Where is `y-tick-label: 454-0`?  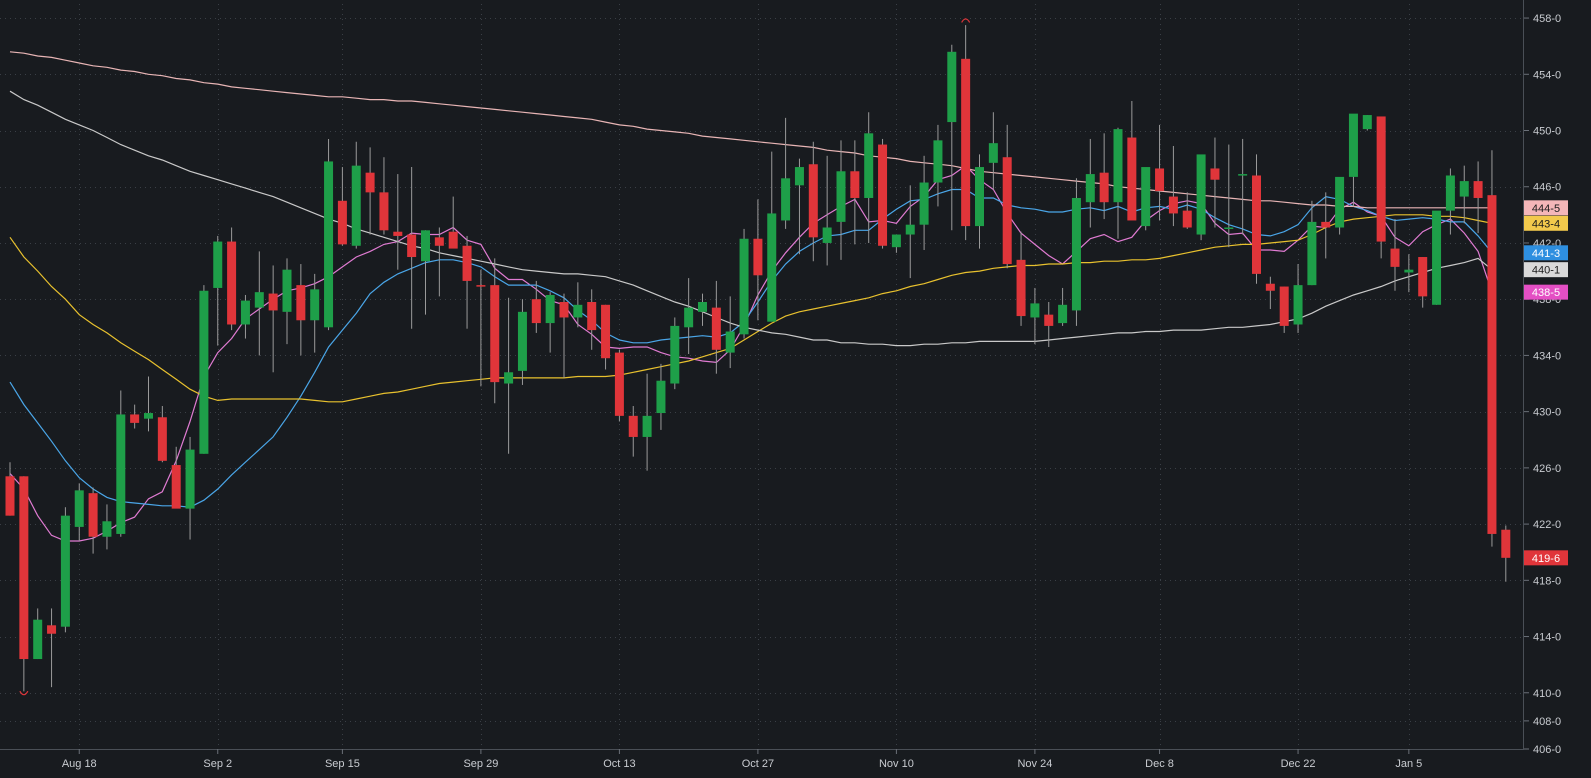
y-tick-label: 454-0 is located at coordinates (1547, 75).